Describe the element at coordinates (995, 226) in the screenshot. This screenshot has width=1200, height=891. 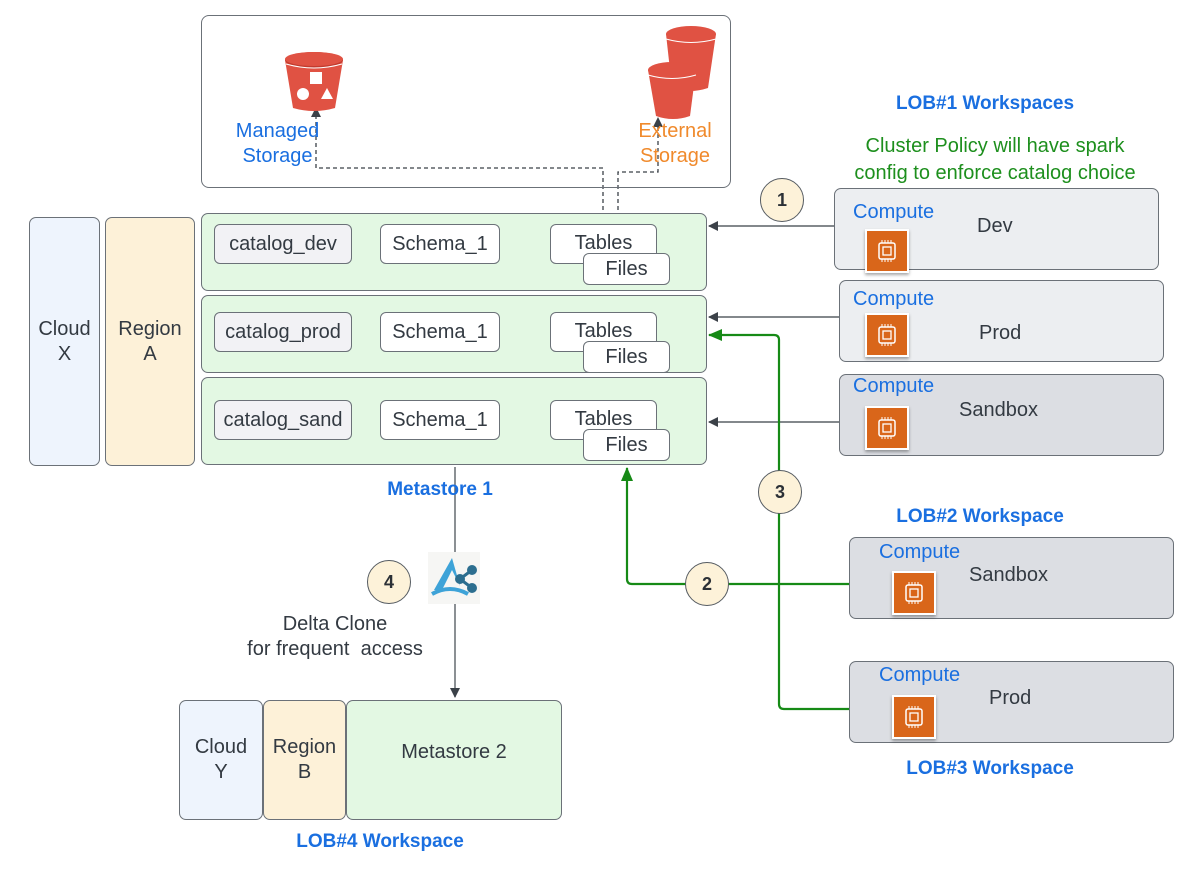
I see `workspace-name: Dev` at that location.